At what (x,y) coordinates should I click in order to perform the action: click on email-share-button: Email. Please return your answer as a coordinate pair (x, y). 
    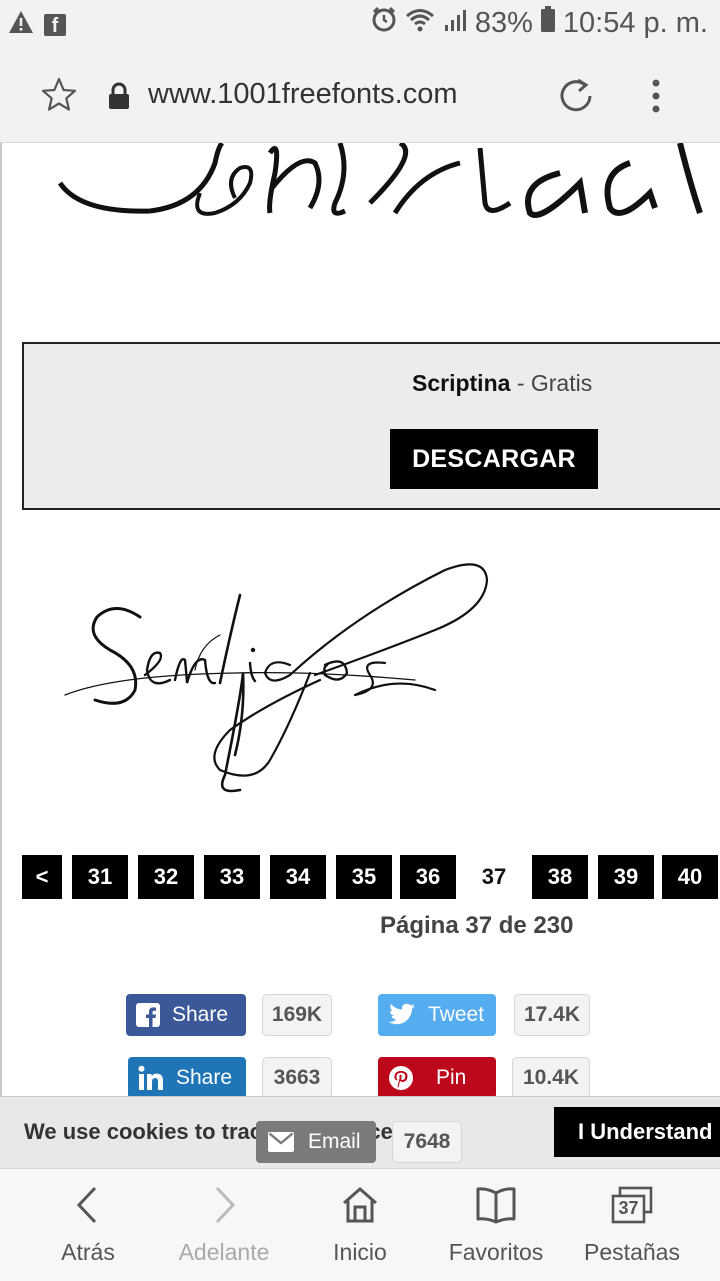
    Looking at the image, I should click on (316, 1142).